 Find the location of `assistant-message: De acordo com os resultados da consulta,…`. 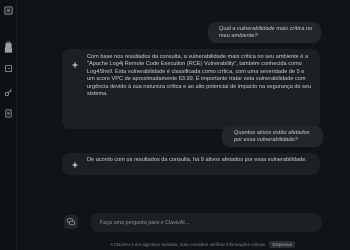

assistant-message: De acordo com os resultados da consulta,… is located at coordinates (191, 164).